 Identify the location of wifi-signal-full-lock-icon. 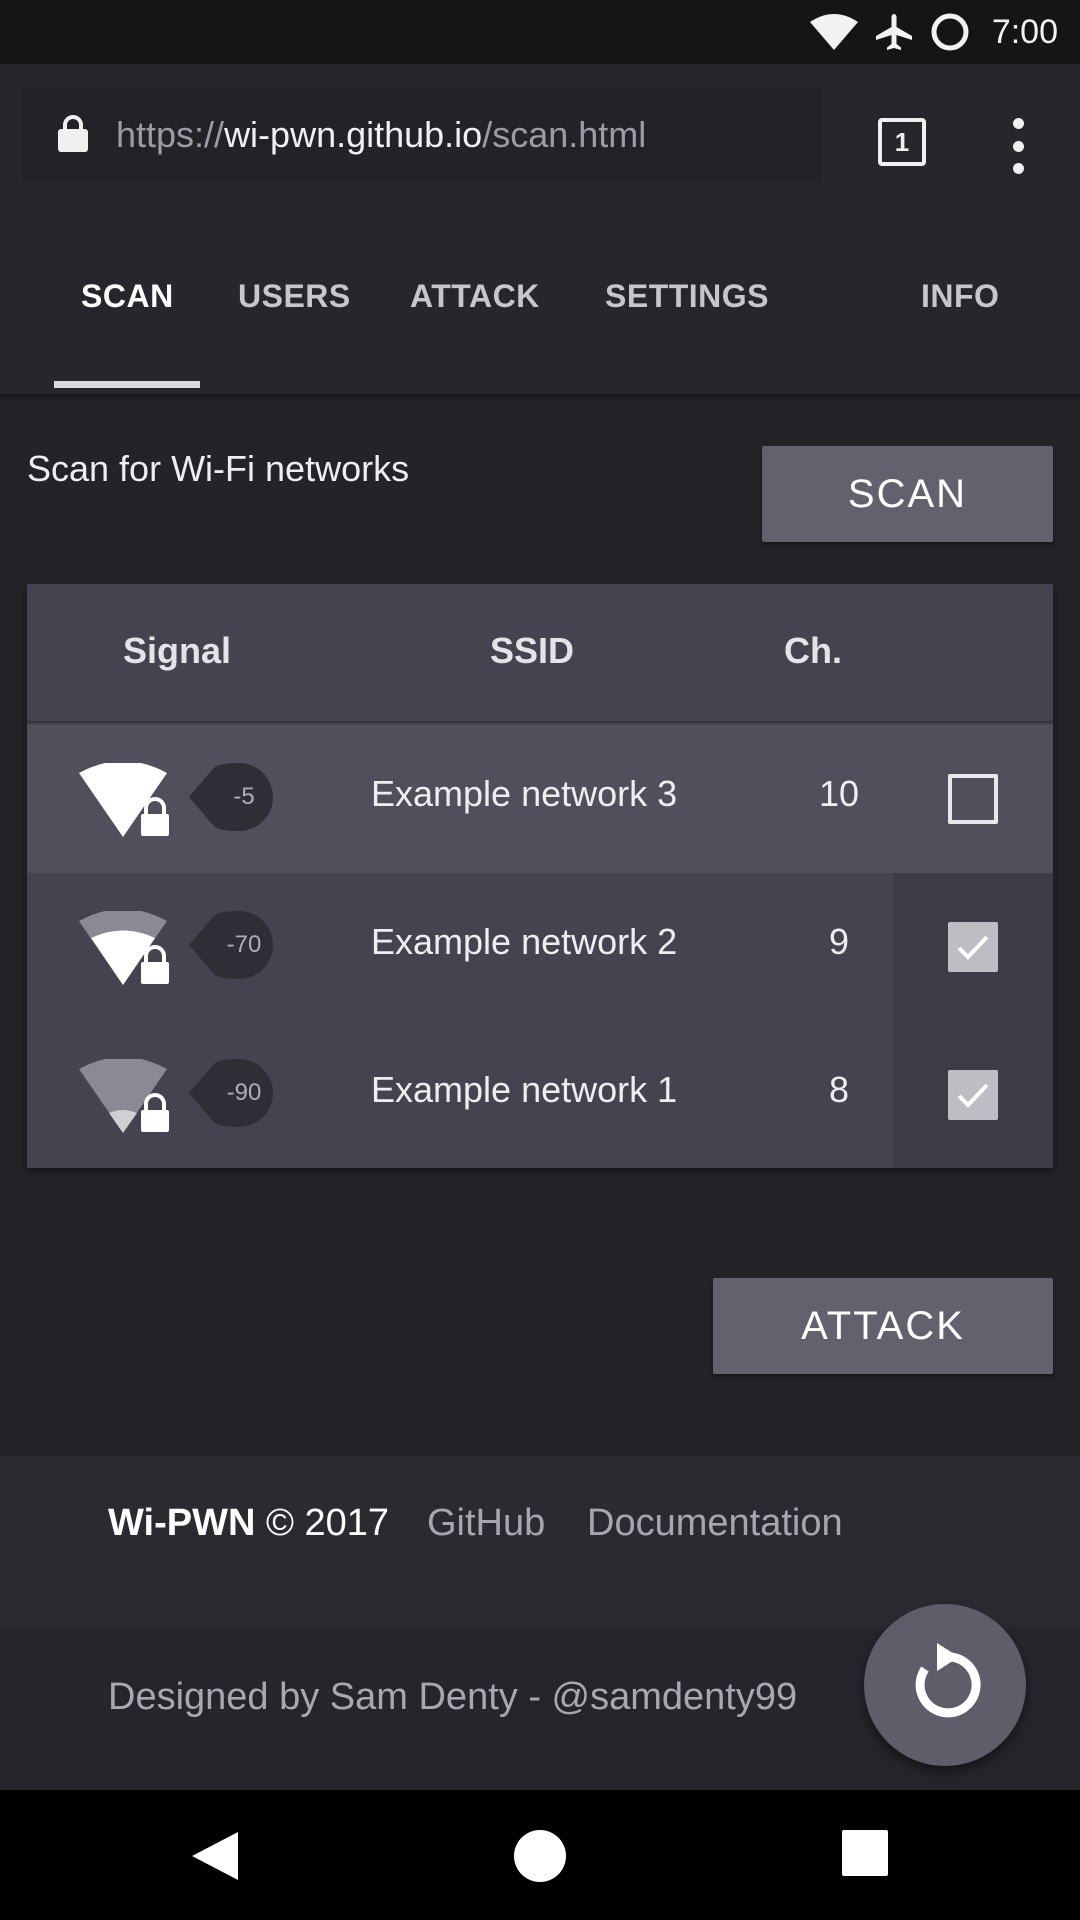
(130, 801).